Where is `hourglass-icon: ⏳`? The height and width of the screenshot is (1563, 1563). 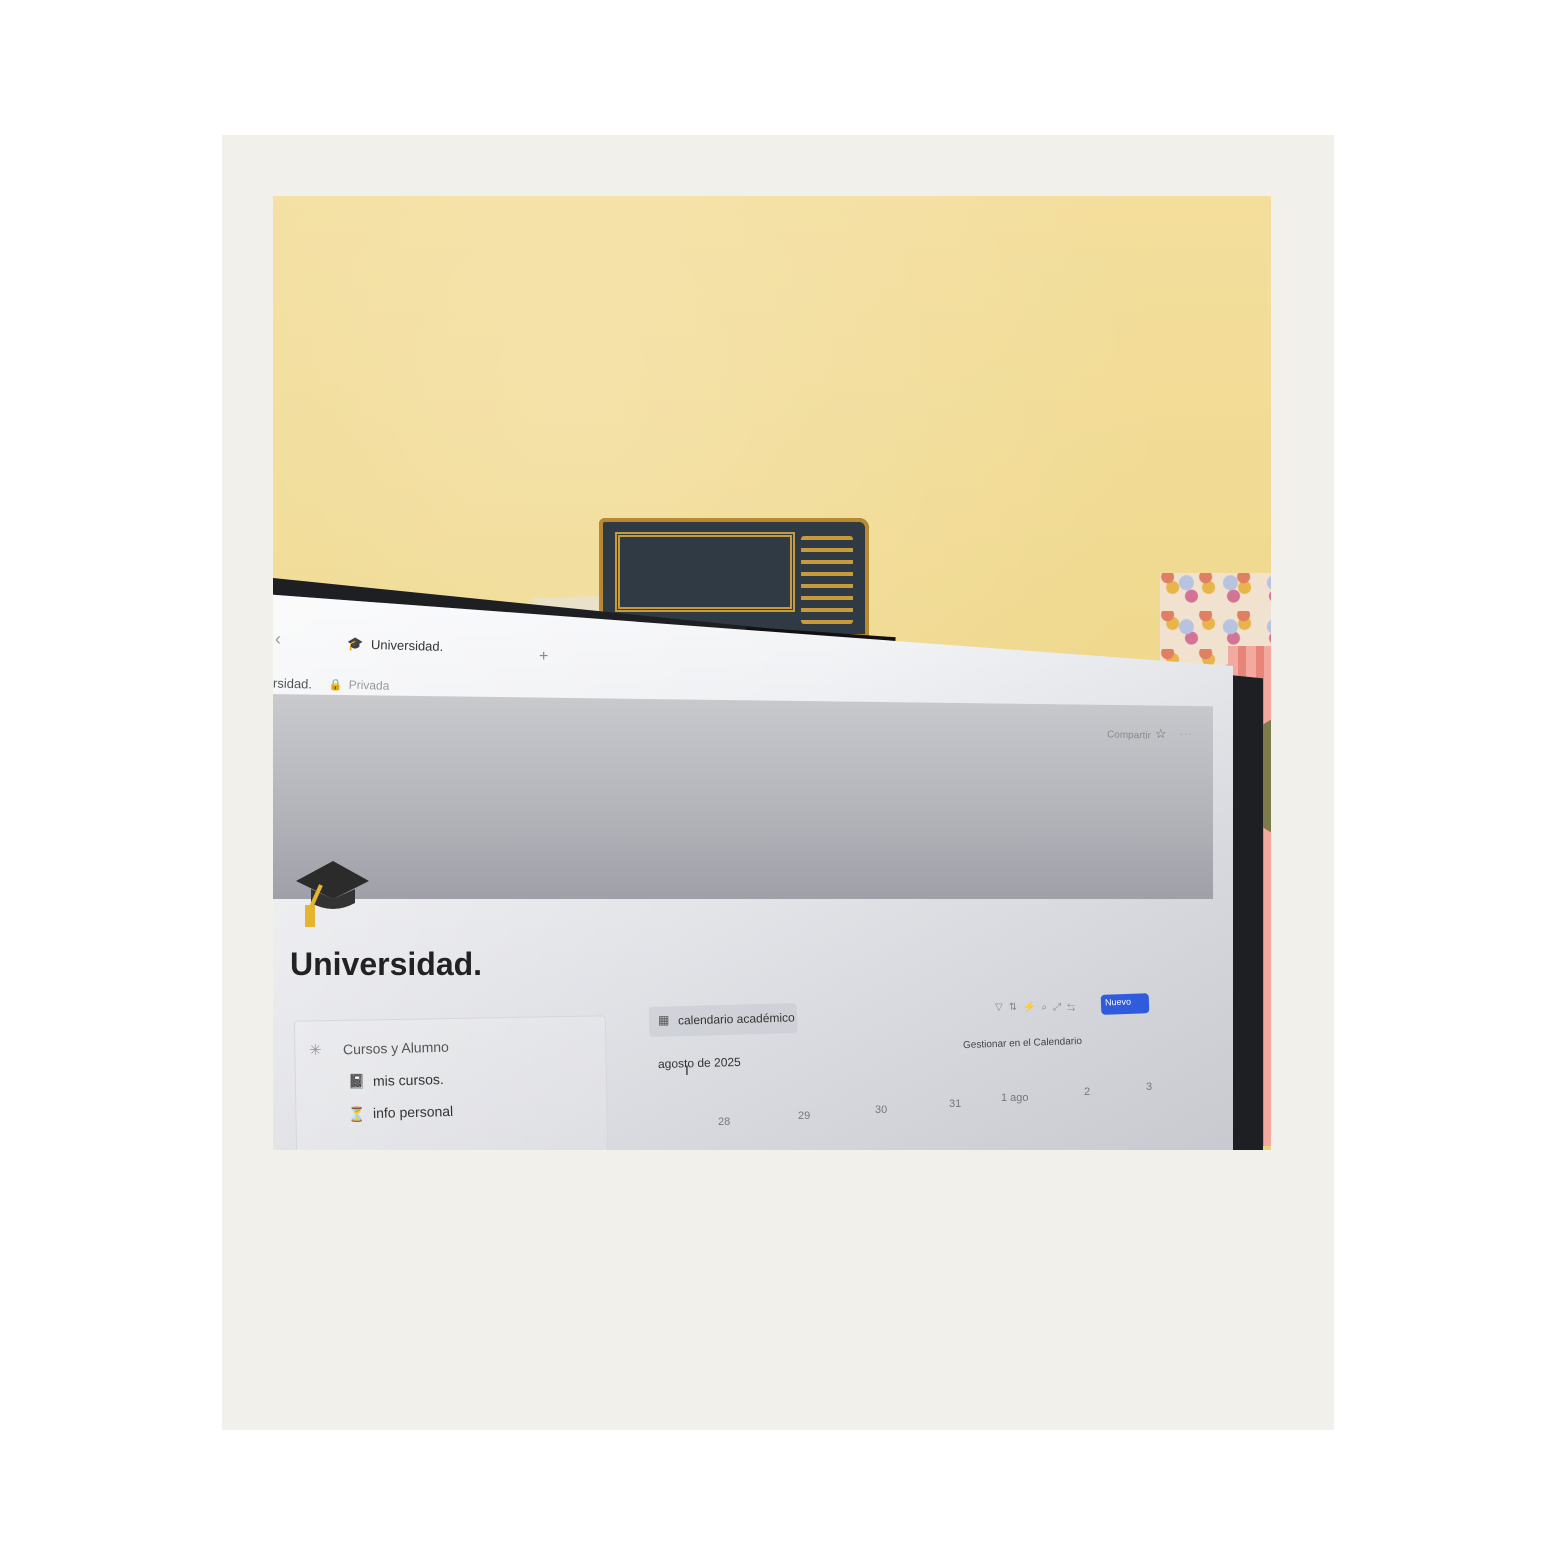 hourglass-icon: ⏳ is located at coordinates (357, 1114).